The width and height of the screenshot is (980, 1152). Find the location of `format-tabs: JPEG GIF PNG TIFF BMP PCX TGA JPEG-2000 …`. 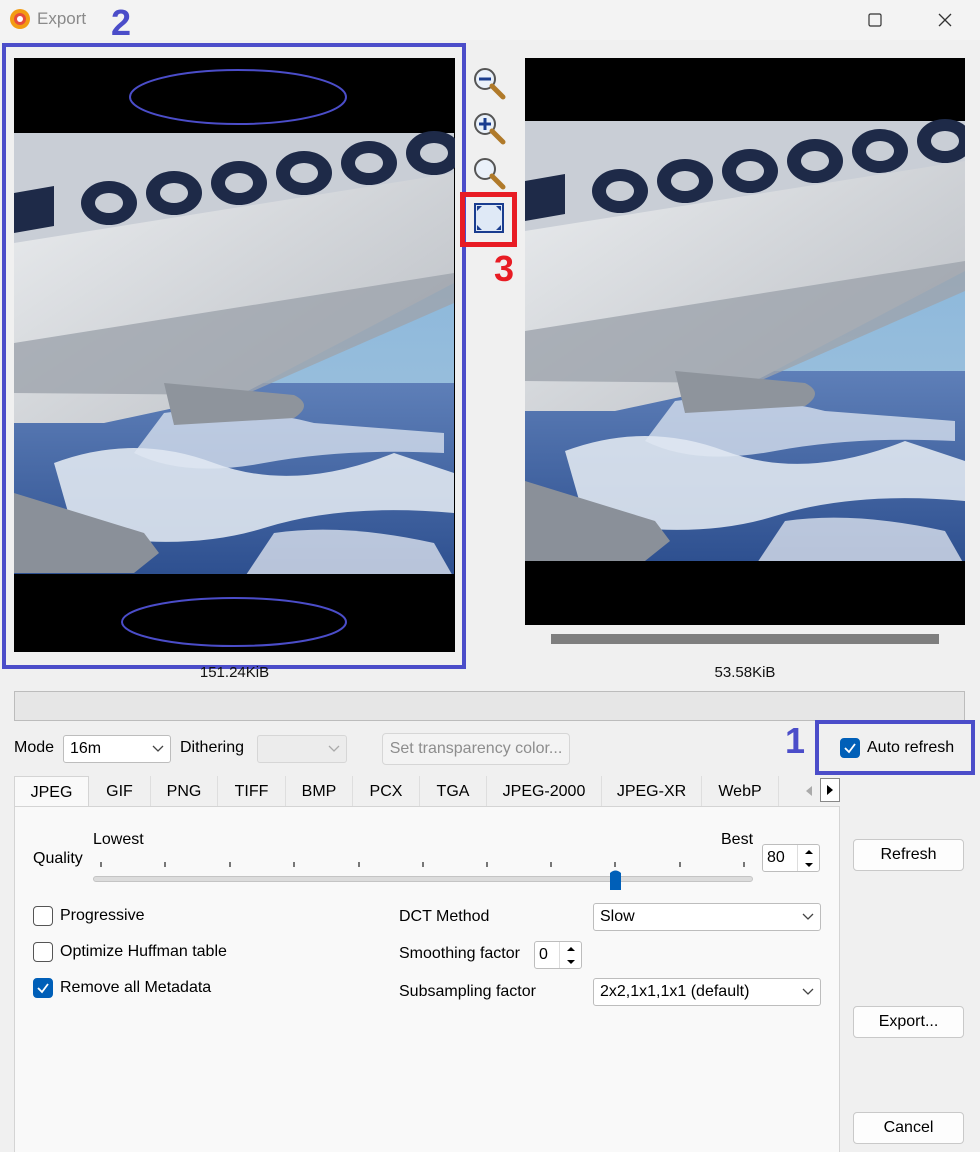

format-tabs: JPEG GIF PNG TIFF BMP PCX TGA JPEG-2000 … is located at coordinates (396, 792).